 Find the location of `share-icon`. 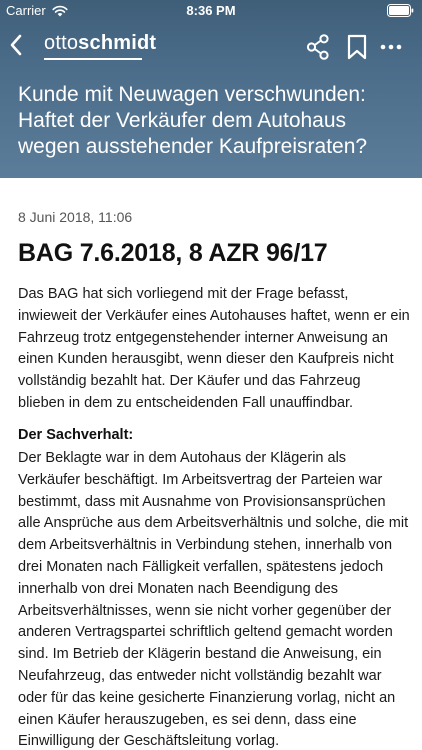

share-icon is located at coordinates (317, 47).